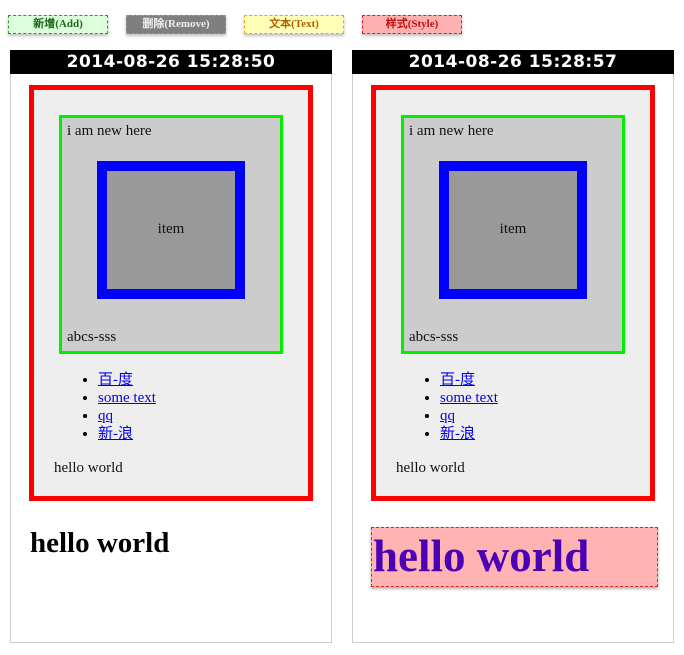 This screenshot has height=655, width=684. What do you see at coordinates (294, 24) in the screenshot?
I see `text-button: 文本(Text)` at bounding box center [294, 24].